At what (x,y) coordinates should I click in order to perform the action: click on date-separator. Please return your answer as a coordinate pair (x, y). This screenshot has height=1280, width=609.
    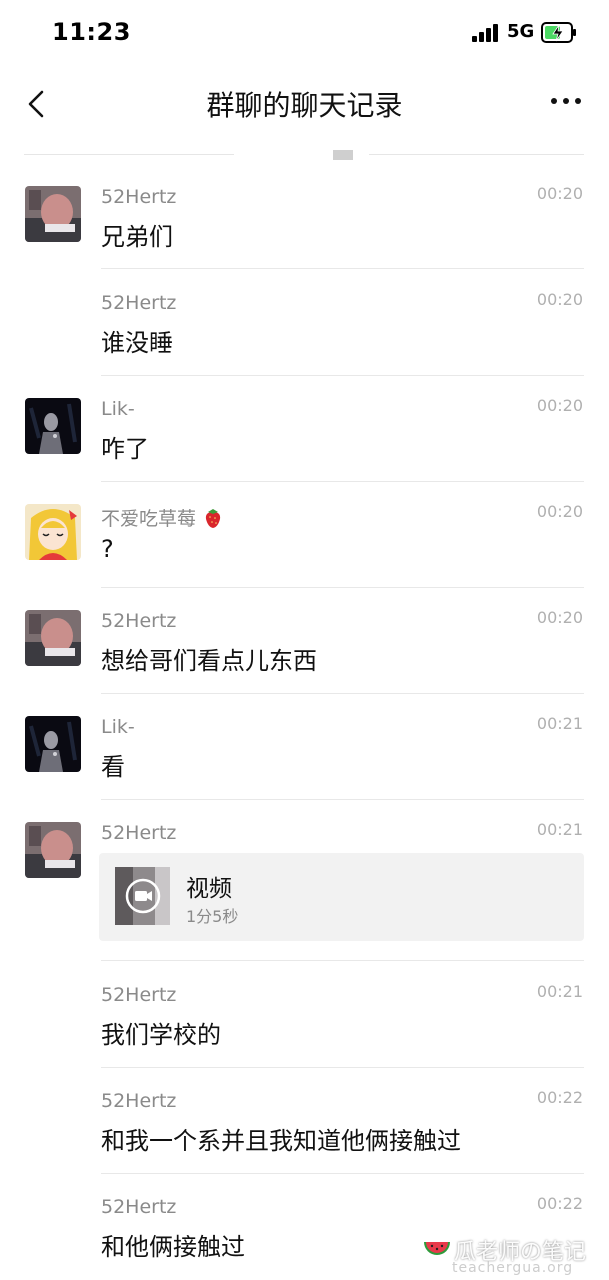
    Looking at the image, I should click on (304, 155).